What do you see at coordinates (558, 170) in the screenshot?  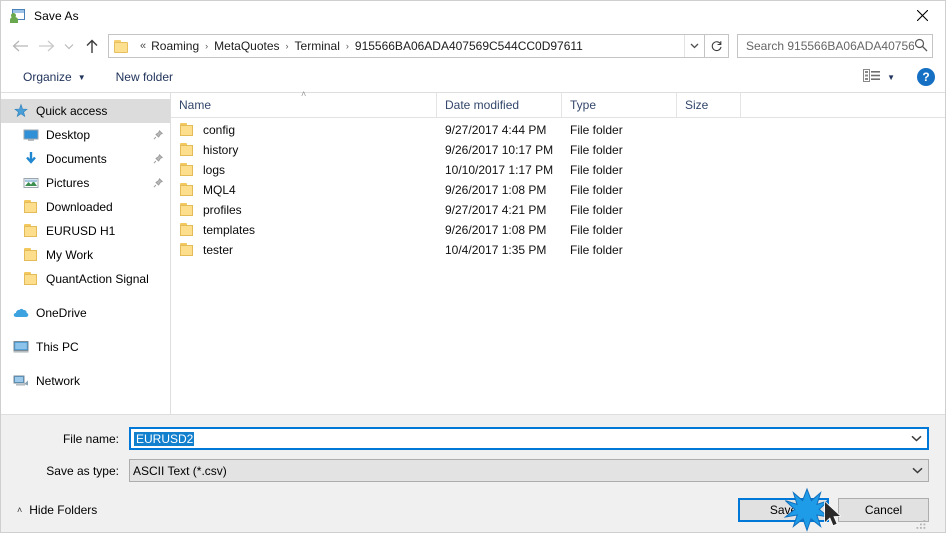 I see `table-row: logs 10/10/2017 1:17 PM File folder` at bounding box center [558, 170].